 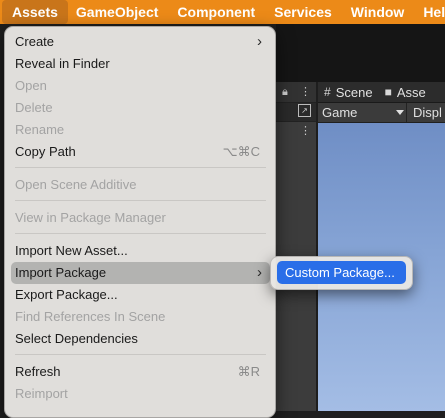 What do you see at coordinates (140, 185) in the screenshot?
I see `menu-item-open-scene-additive: Open Scene Additive` at bounding box center [140, 185].